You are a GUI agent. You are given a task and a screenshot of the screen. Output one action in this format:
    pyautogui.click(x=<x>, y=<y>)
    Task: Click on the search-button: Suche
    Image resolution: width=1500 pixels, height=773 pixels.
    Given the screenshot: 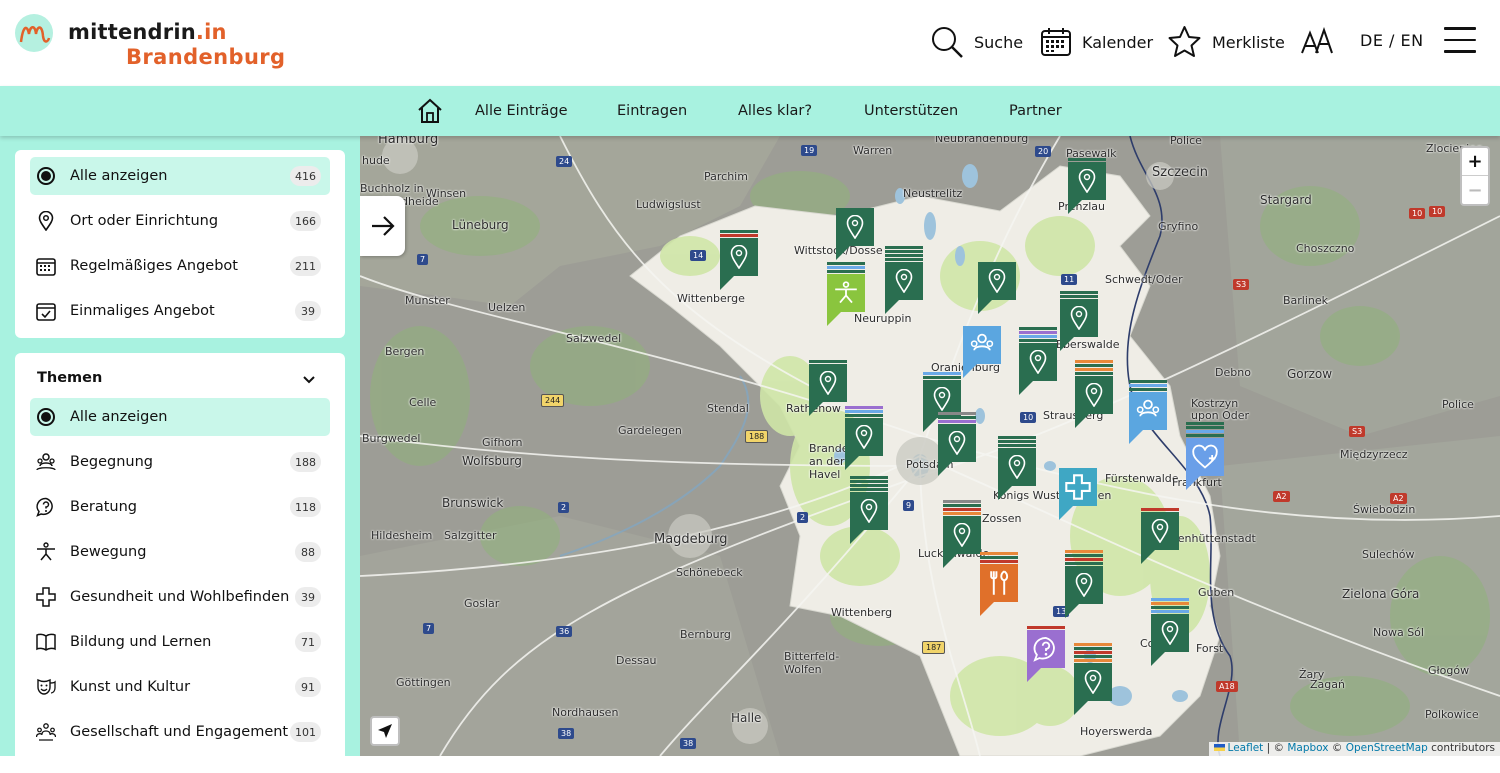 What is the action you would take?
    pyautogui.click(x=976, y=42)
    